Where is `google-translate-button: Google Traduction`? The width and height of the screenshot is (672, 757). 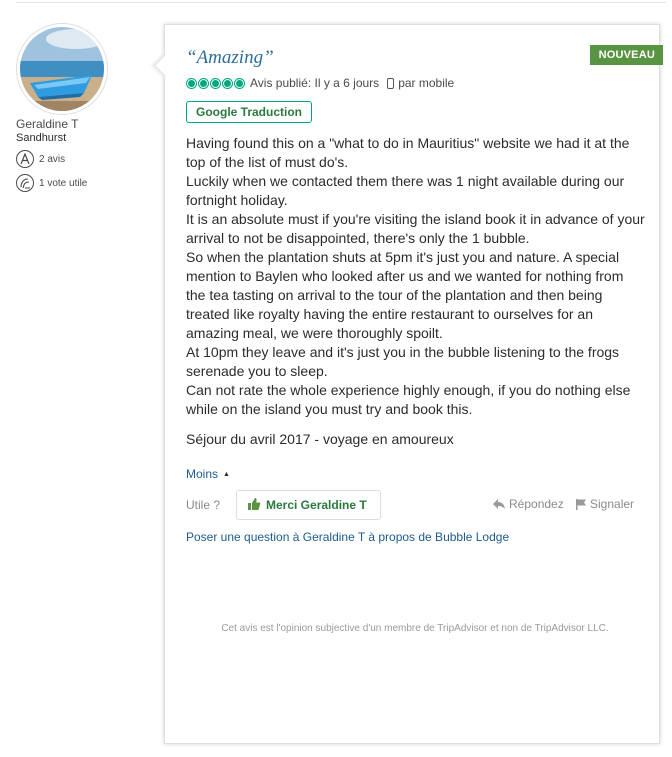 google-translate-button: Google Traduction is located at coordinates (249, 112).